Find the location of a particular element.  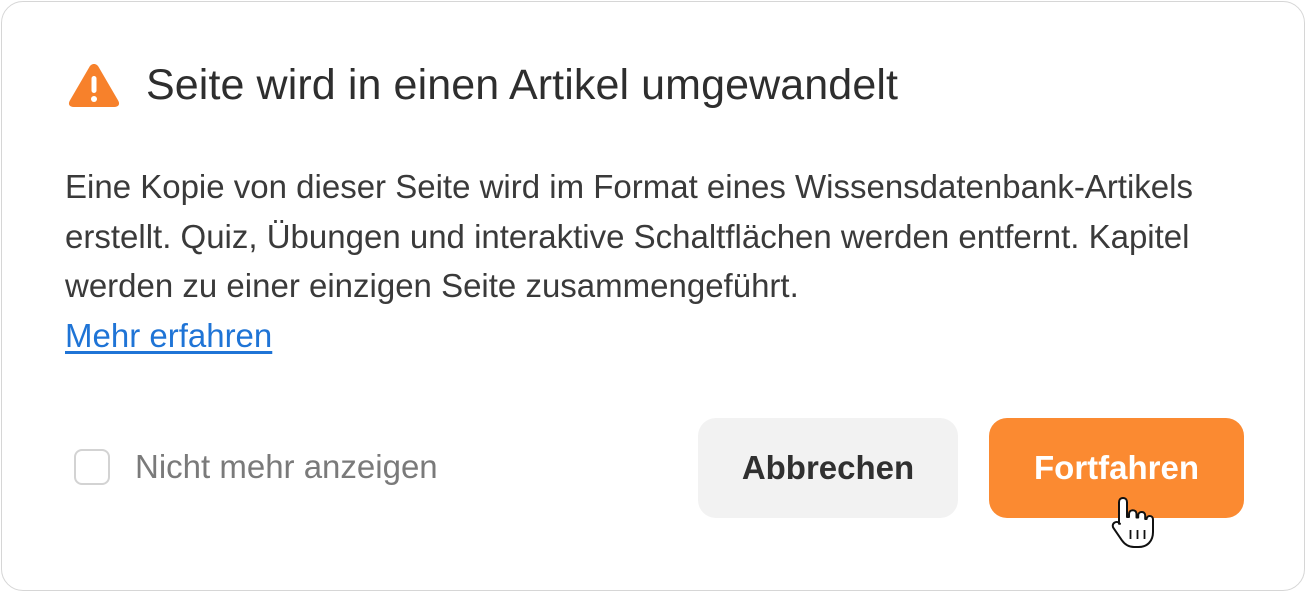

warning-triangle-icon is located at coordinates (94, 85).